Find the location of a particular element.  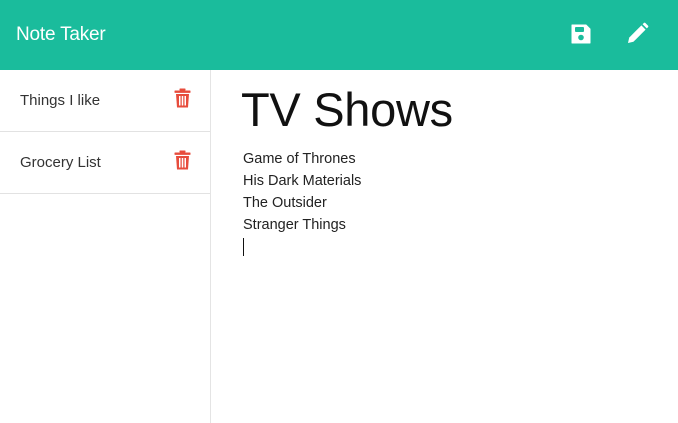

pencil-icon is located at coordinates (637, 34).